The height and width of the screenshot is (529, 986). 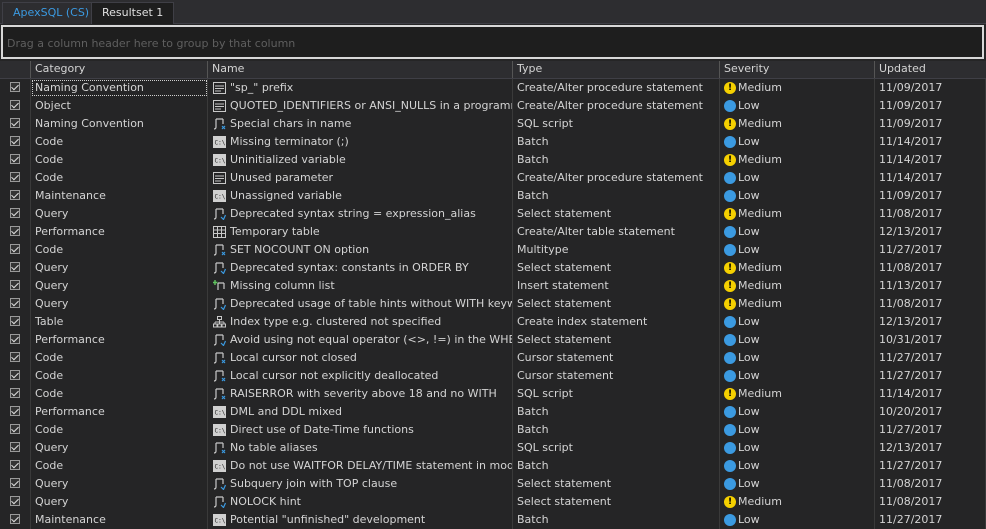 I want to click on name-cell: C:\ Unassigned variable, so click(x=360, y=196).